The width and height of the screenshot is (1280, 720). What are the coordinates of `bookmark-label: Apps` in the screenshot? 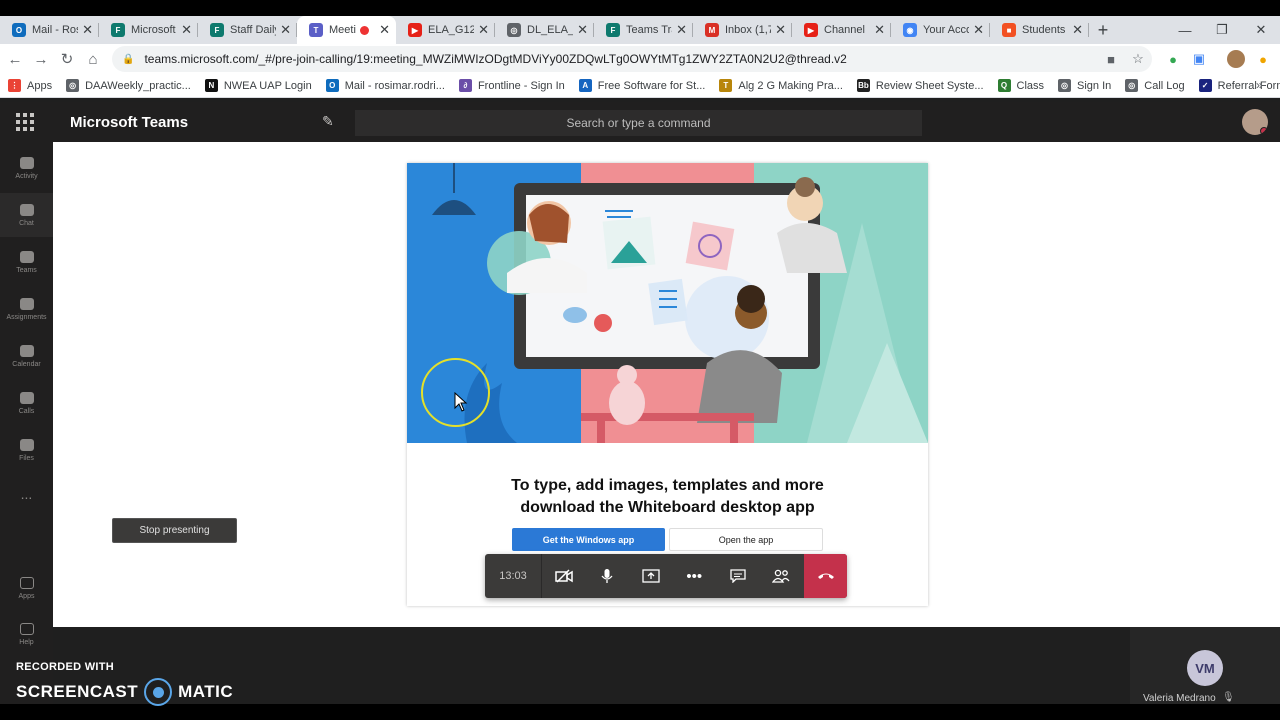 It's located at (40, 85).